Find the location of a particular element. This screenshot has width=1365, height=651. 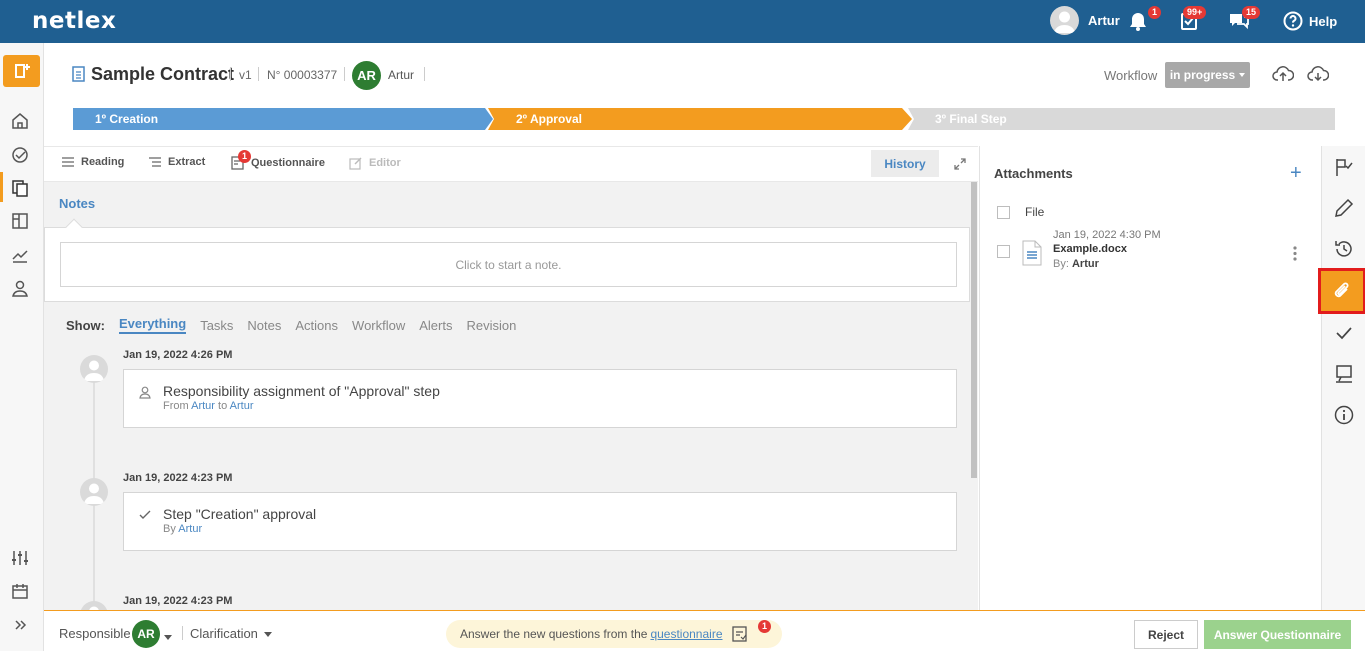

attachment-checkbox is located at coordinates (1003, 251).